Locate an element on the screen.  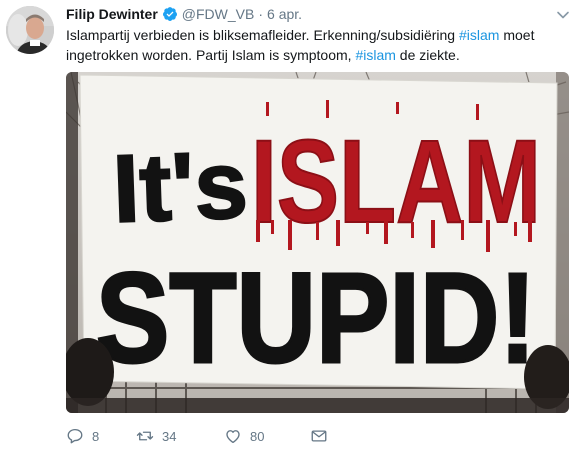
author-avatar is located at coordinates (30, 30).